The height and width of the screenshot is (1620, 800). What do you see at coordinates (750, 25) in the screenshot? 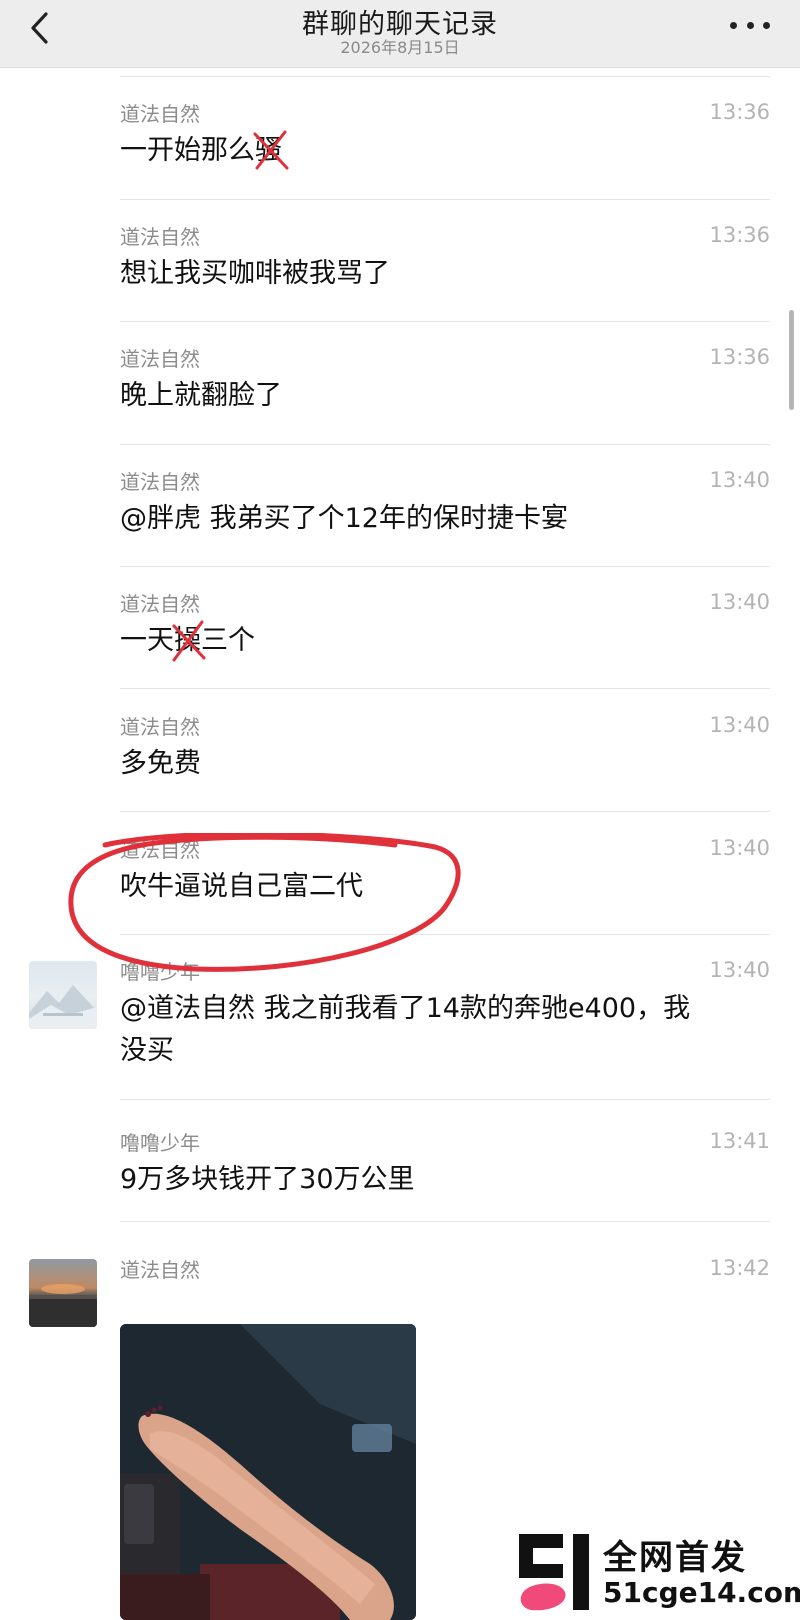
I see `more-button` at bounding box center [750, 25].